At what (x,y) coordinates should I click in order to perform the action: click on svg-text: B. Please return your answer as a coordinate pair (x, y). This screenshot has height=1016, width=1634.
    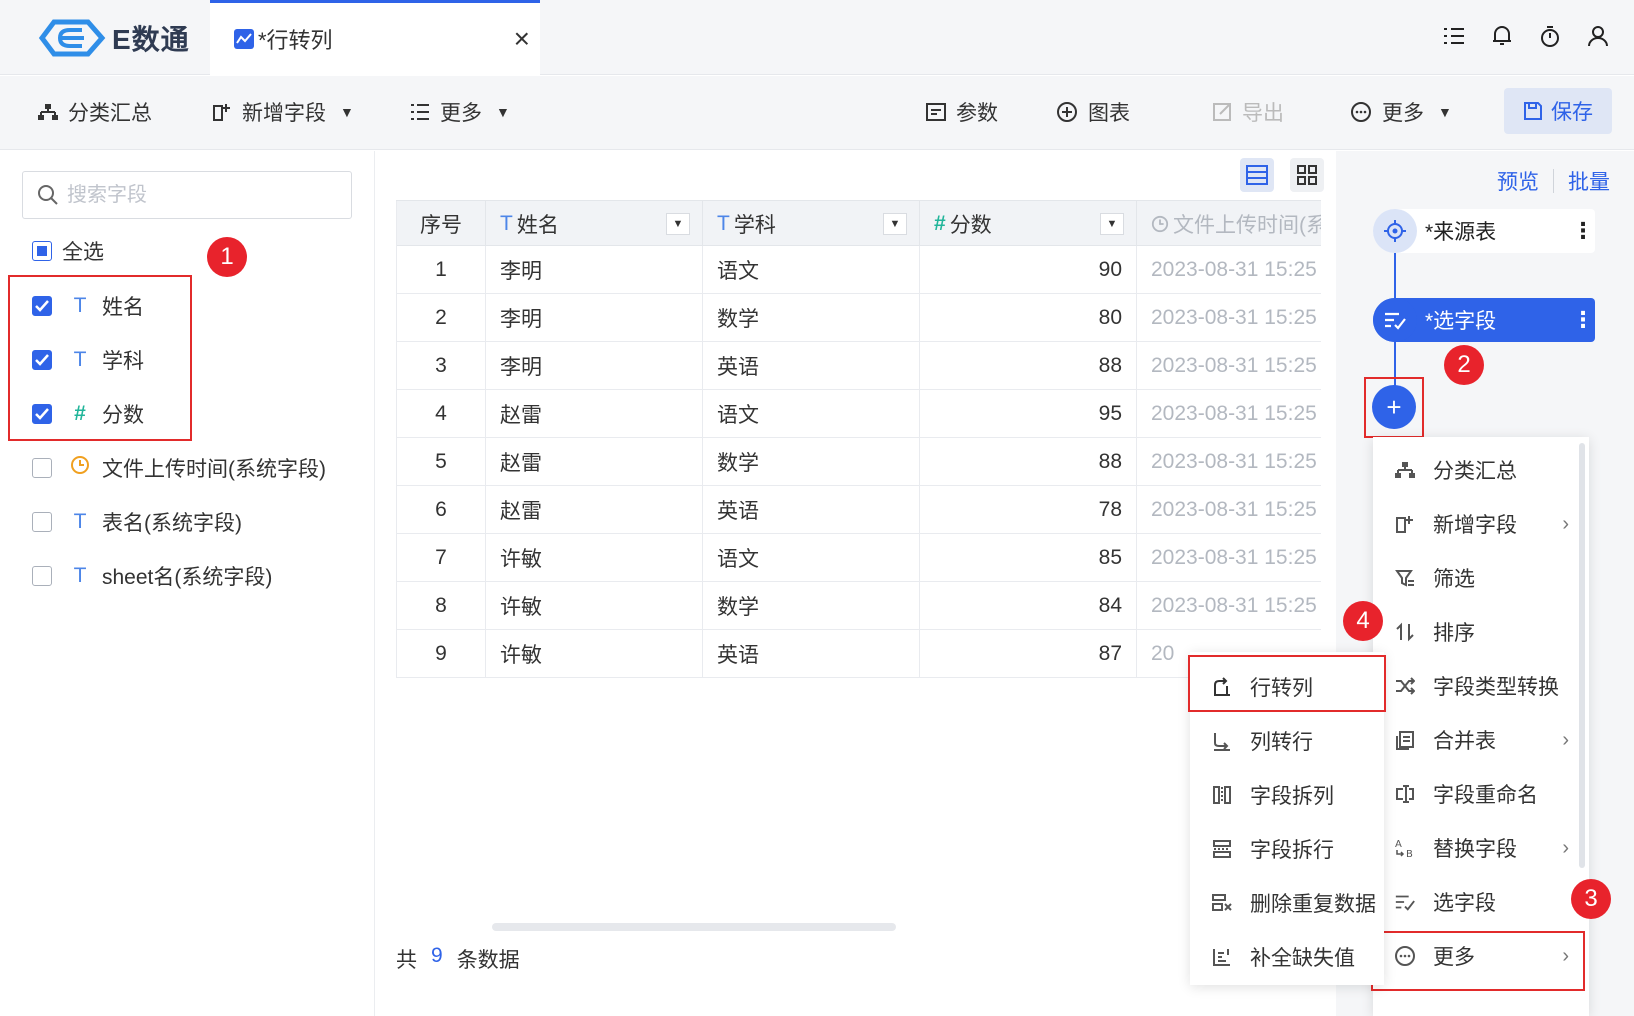
    Looking at the image, I should click on (1409, 854).